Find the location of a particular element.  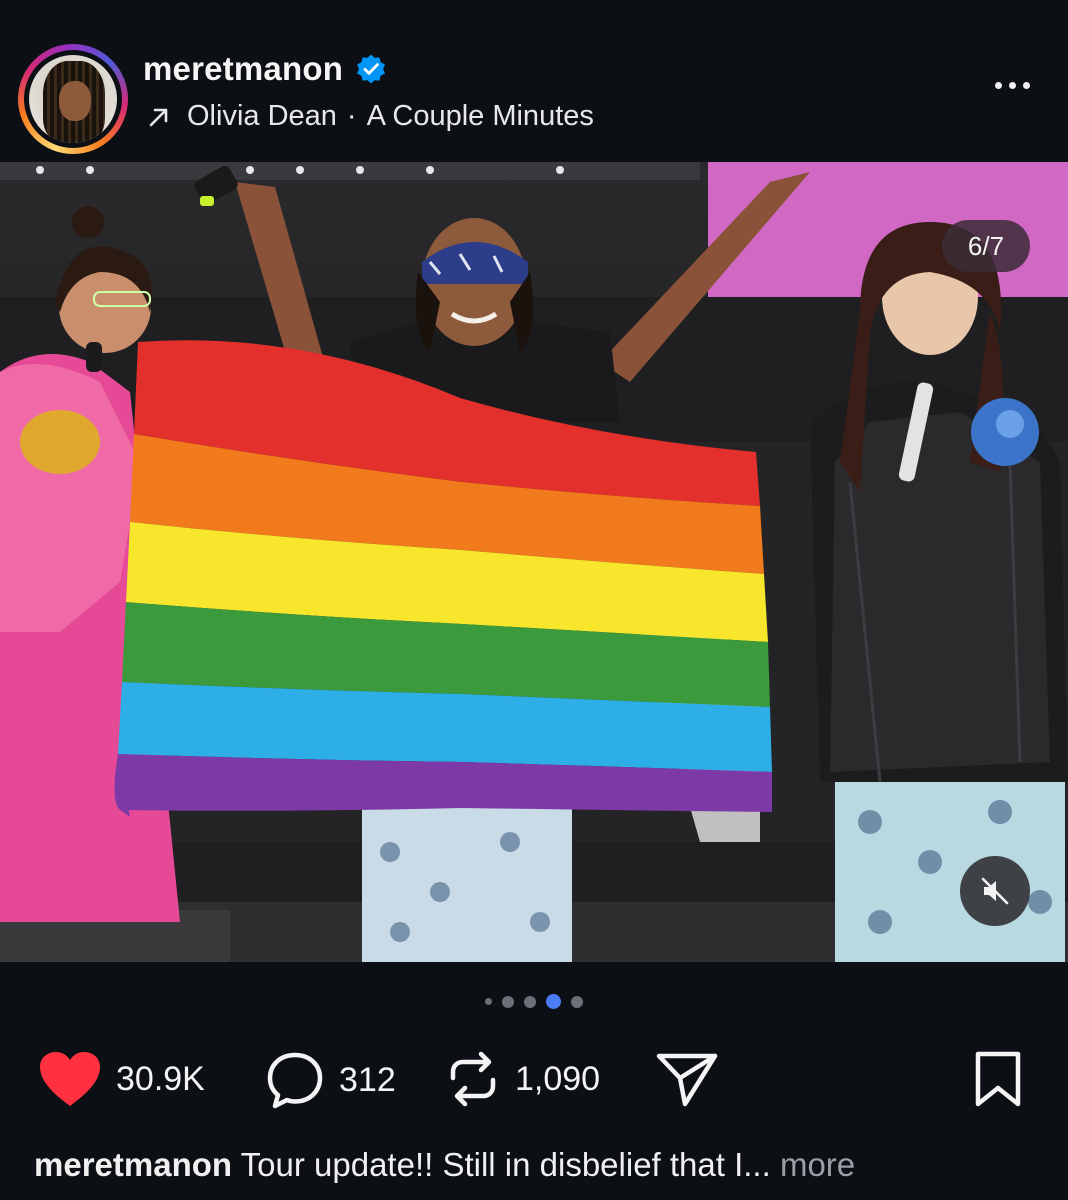

like-button: 30.9K is located at coordinates (121, 1079).